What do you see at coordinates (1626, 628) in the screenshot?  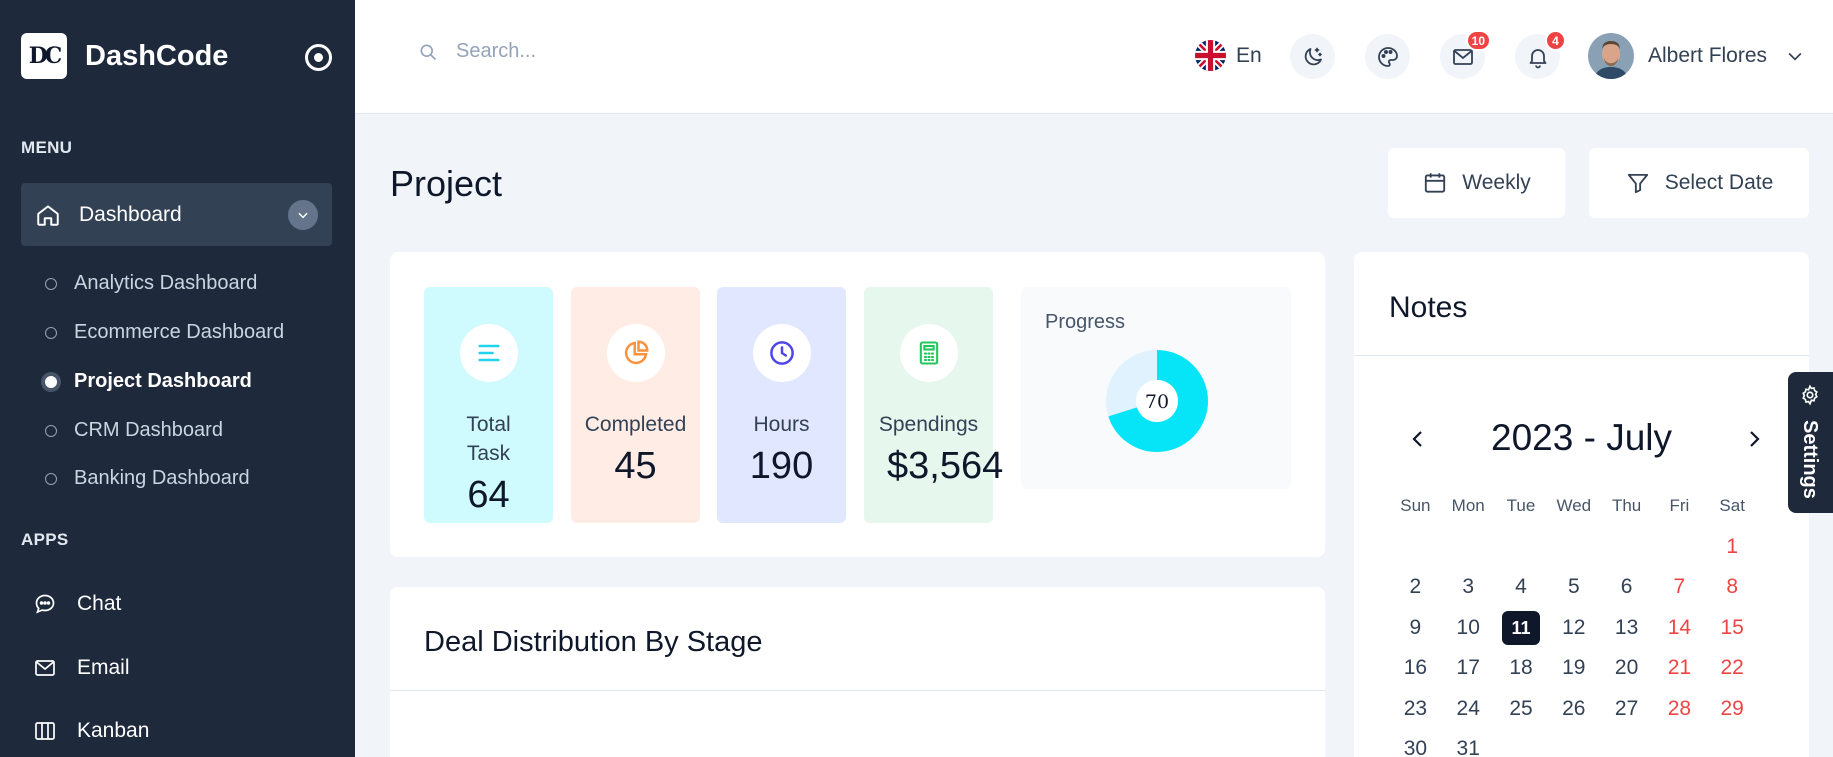 I see `calendar-day: 13` at bounding box center [1626, 628].